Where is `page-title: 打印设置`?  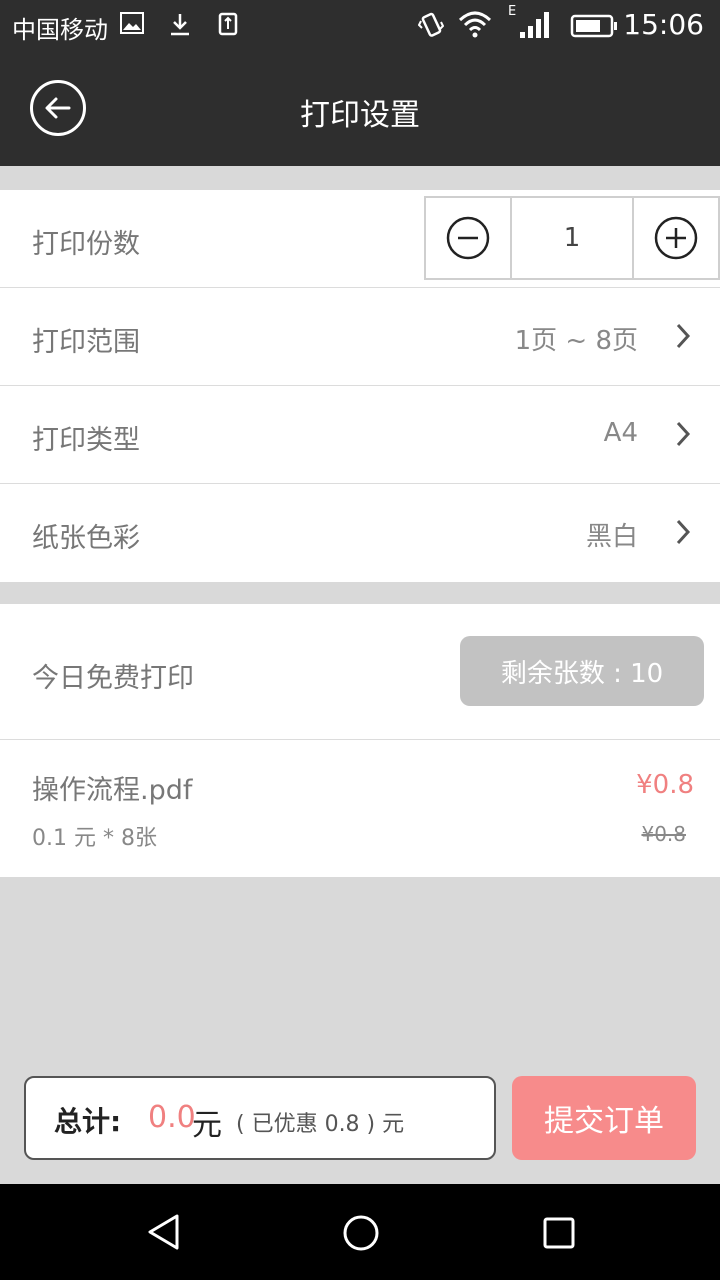 page-title: 打印设置 is located at coordinates (360, 115).